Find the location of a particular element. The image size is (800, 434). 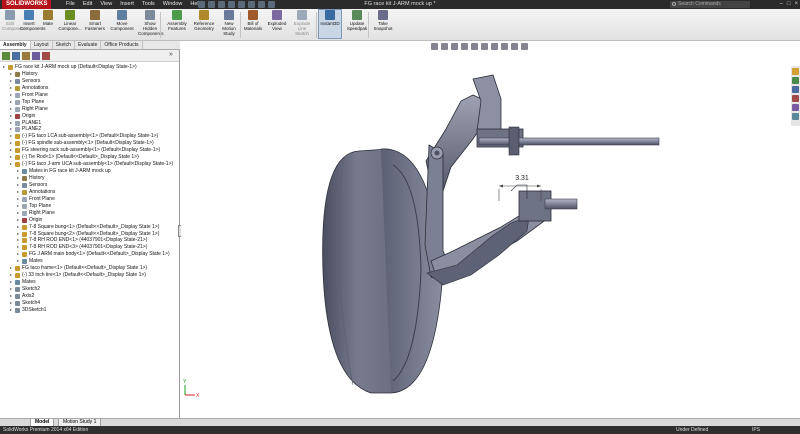

tire-3d-model is located at coordinates (383, 271).